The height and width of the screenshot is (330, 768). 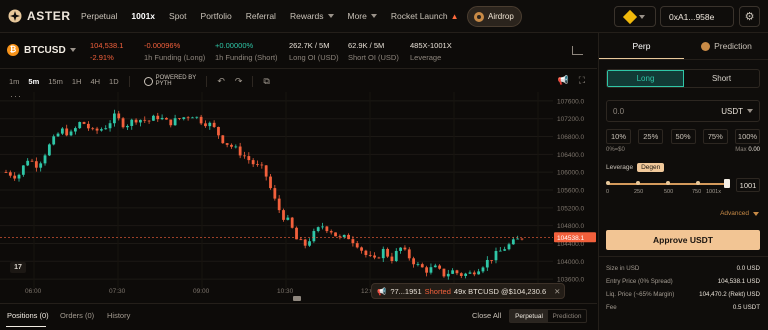 I want to click on pct-25-button: 25%, so click(x=651, y=136).